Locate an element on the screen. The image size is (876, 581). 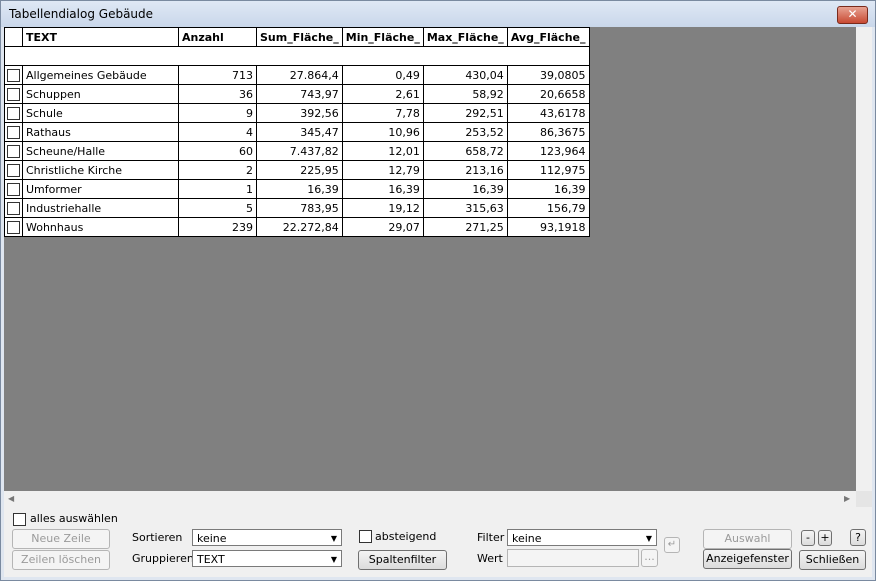
table-cell: 22.272,84 is located at coordinates (299, 227).